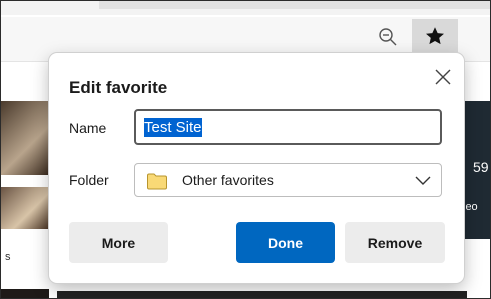  Describe the element at coordinates (294, 5) in the screenshot. I see `tab-bar` at that location.